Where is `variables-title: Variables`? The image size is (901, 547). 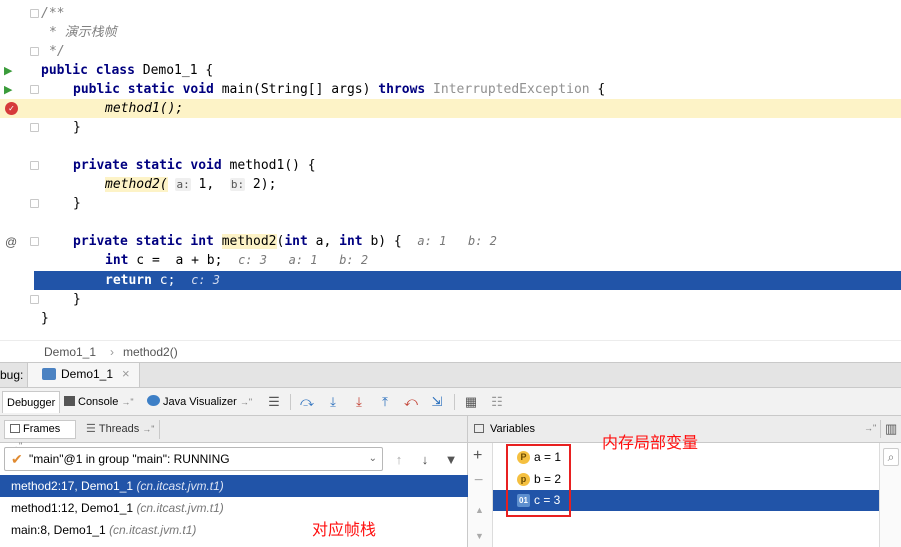
variables-title: Variables is located at coordinates (513, 429).